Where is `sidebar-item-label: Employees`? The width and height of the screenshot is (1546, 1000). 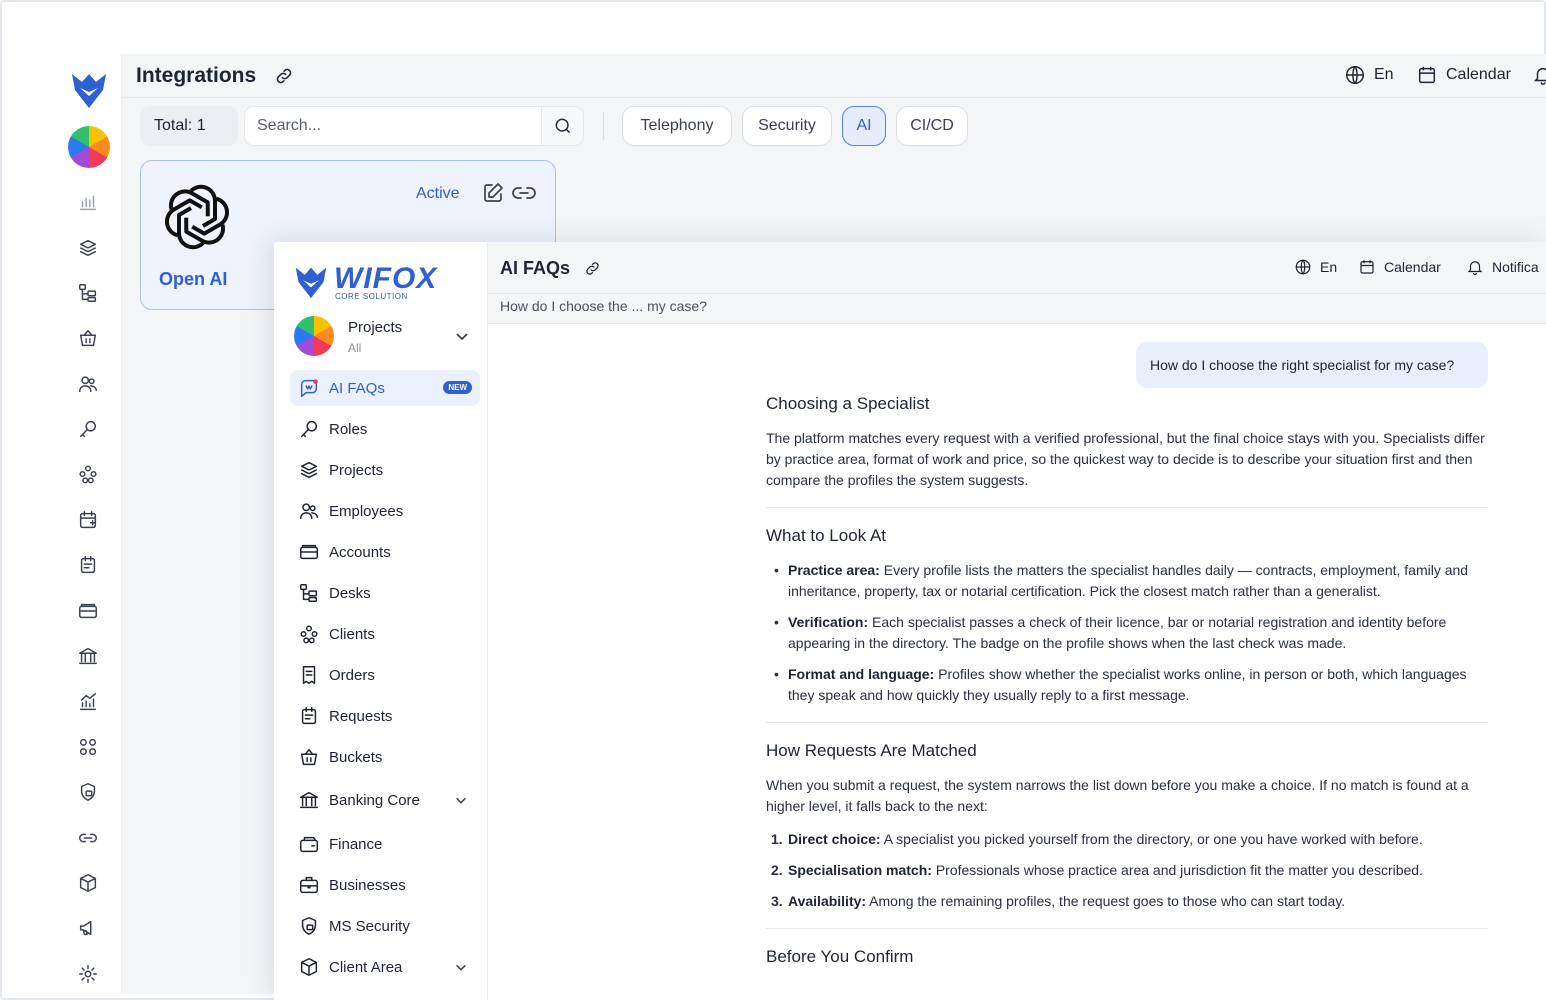
sidebar-item-label: Employees is located at coordinates (366, 511).